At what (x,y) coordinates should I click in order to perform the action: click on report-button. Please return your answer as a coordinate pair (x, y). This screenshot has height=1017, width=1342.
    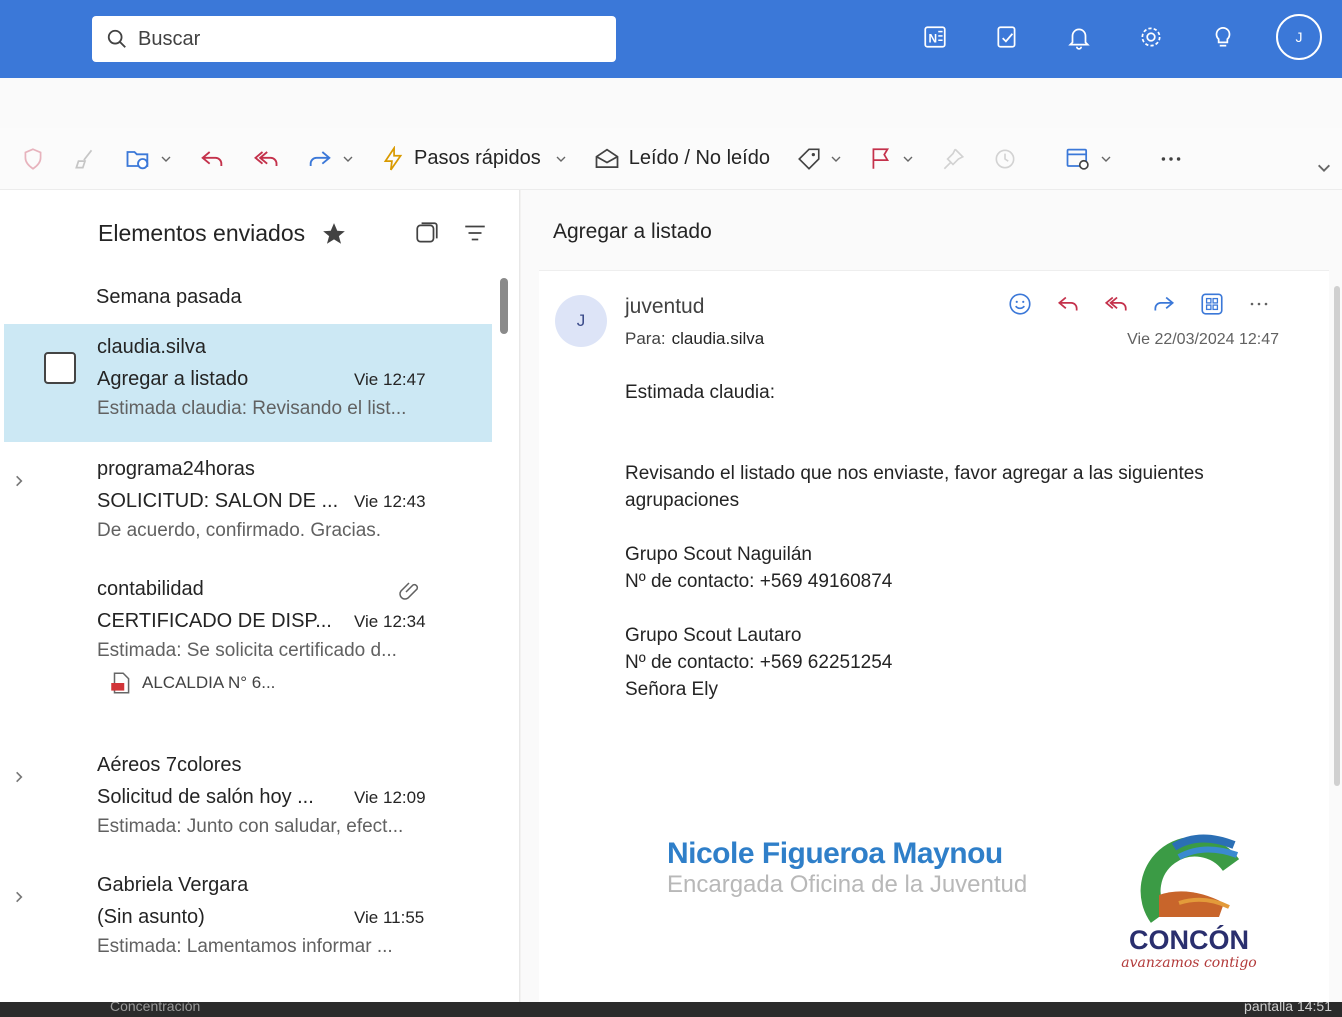
    Looking at the image, I should click on (33, 159).